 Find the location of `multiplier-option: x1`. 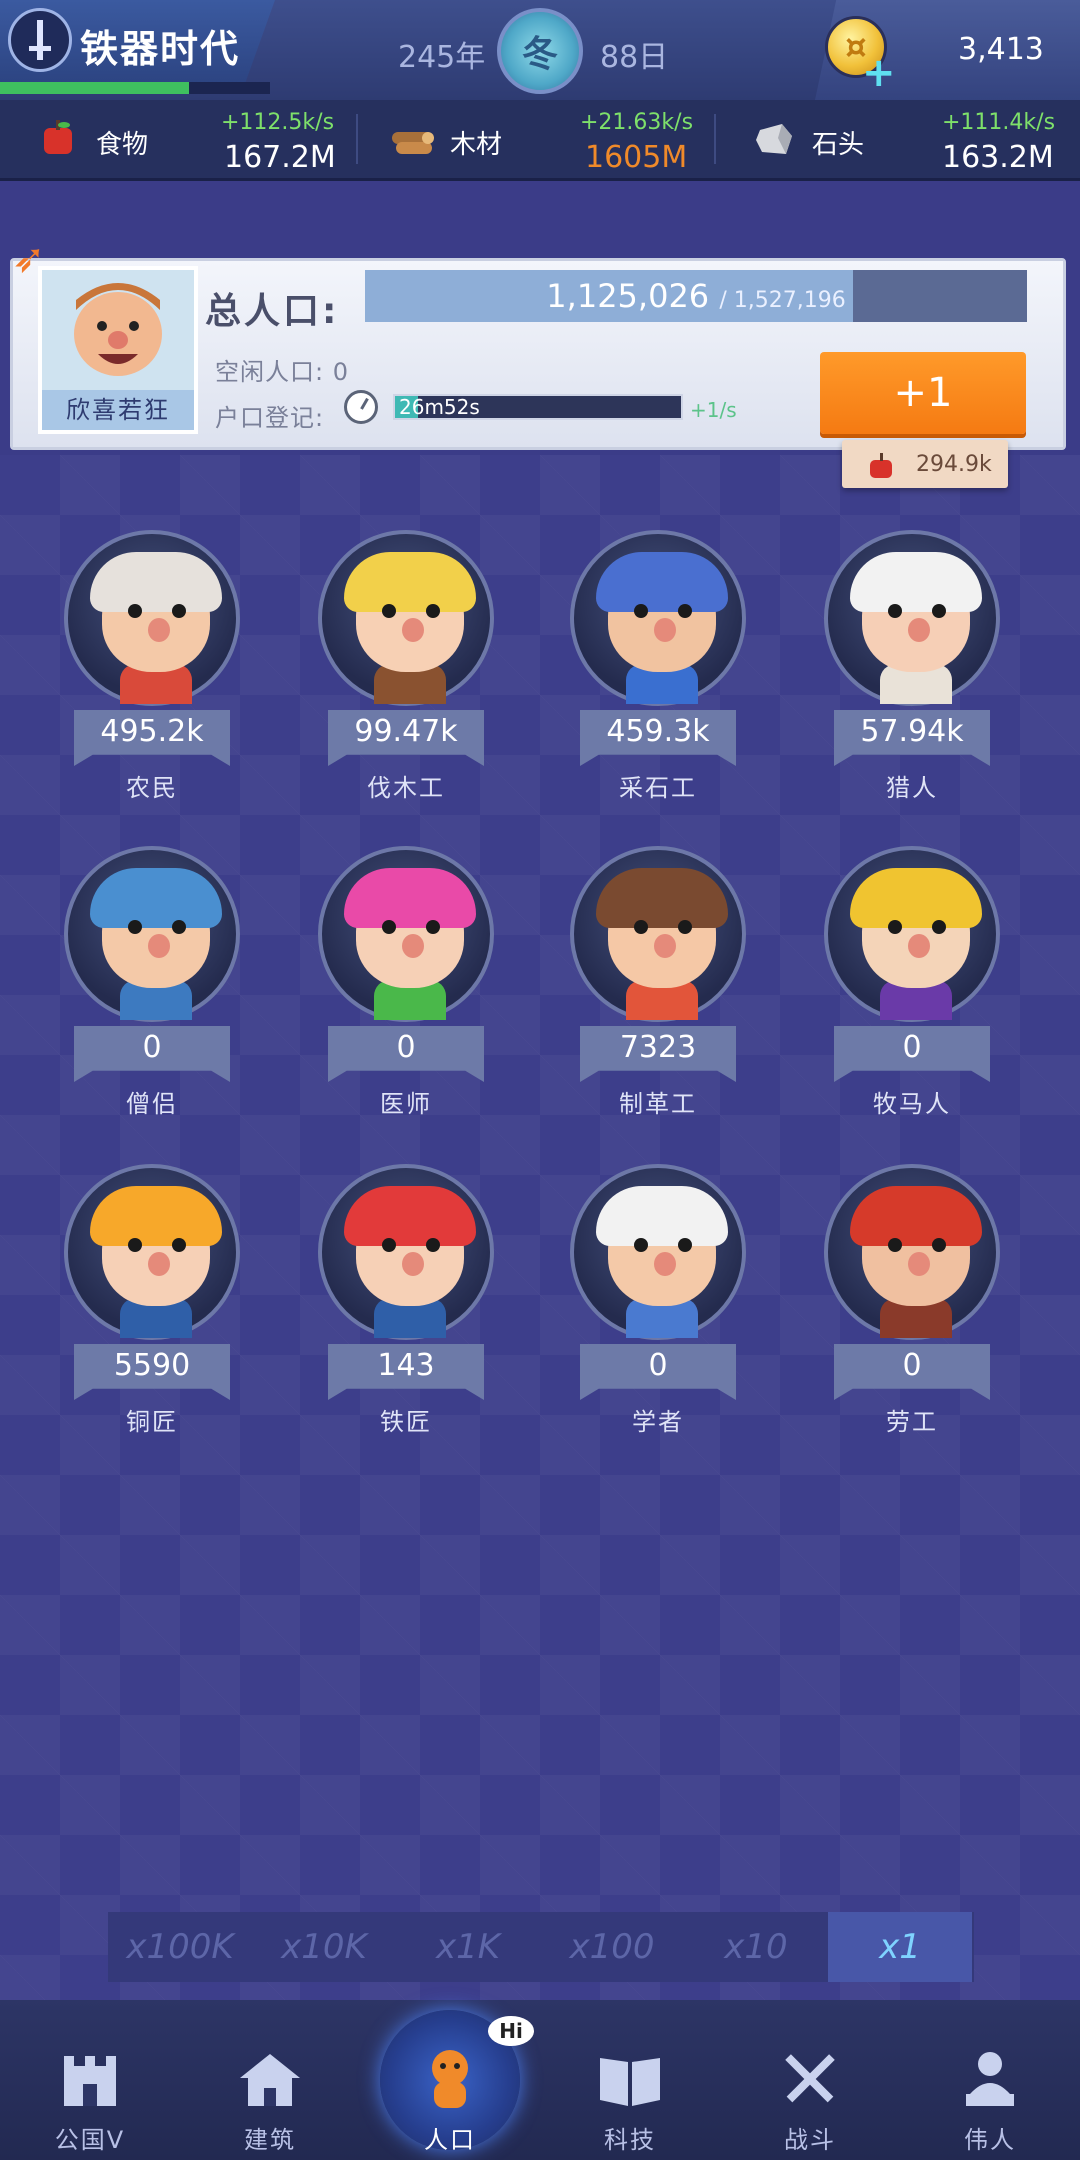

multiplier-option: x1 is located at coordinates (900, 1947).